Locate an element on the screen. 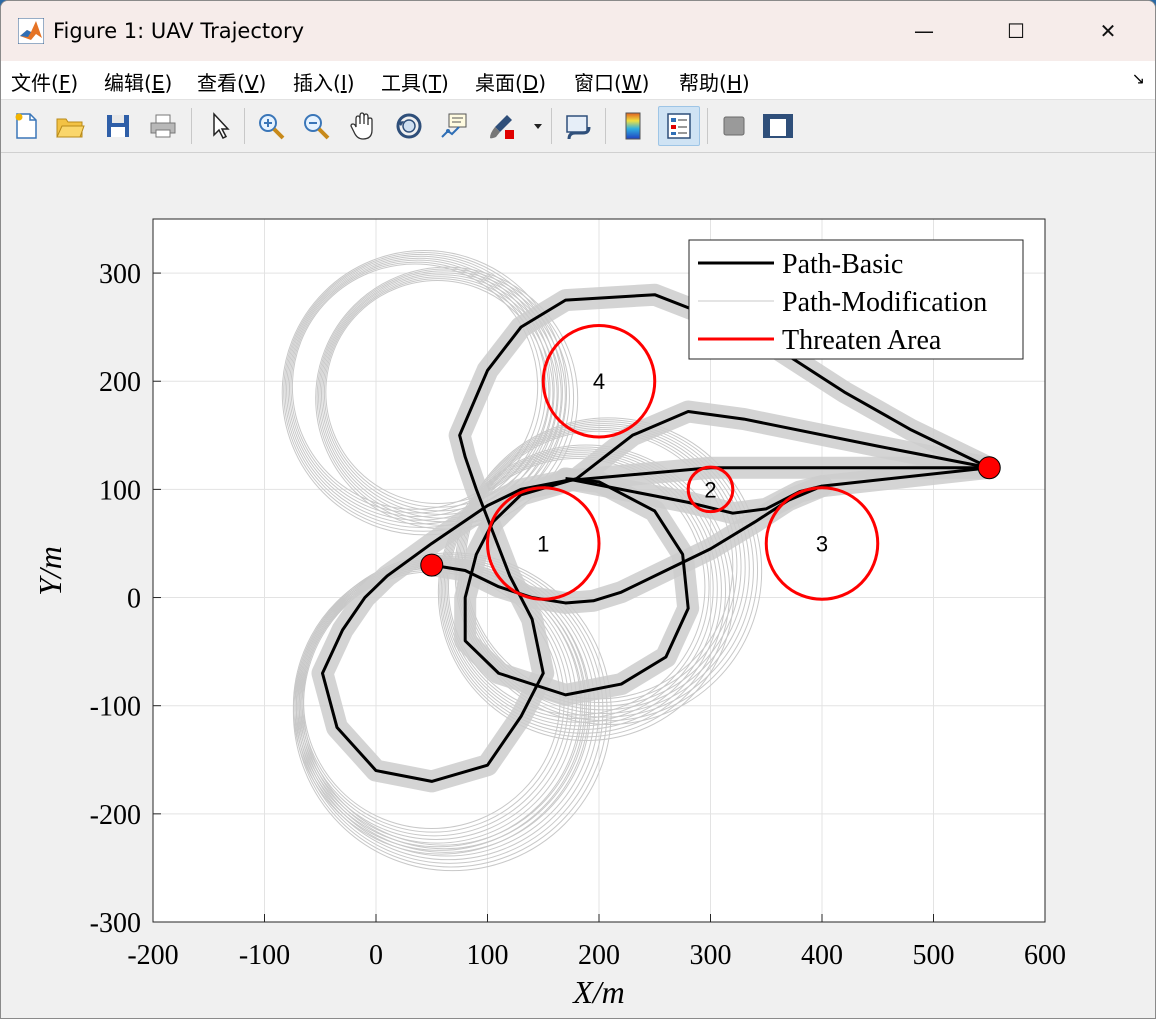 The height and width of the screenshot is (1019, 1156). menu-help: 帮助(H) is located at coordinates (714, 81).